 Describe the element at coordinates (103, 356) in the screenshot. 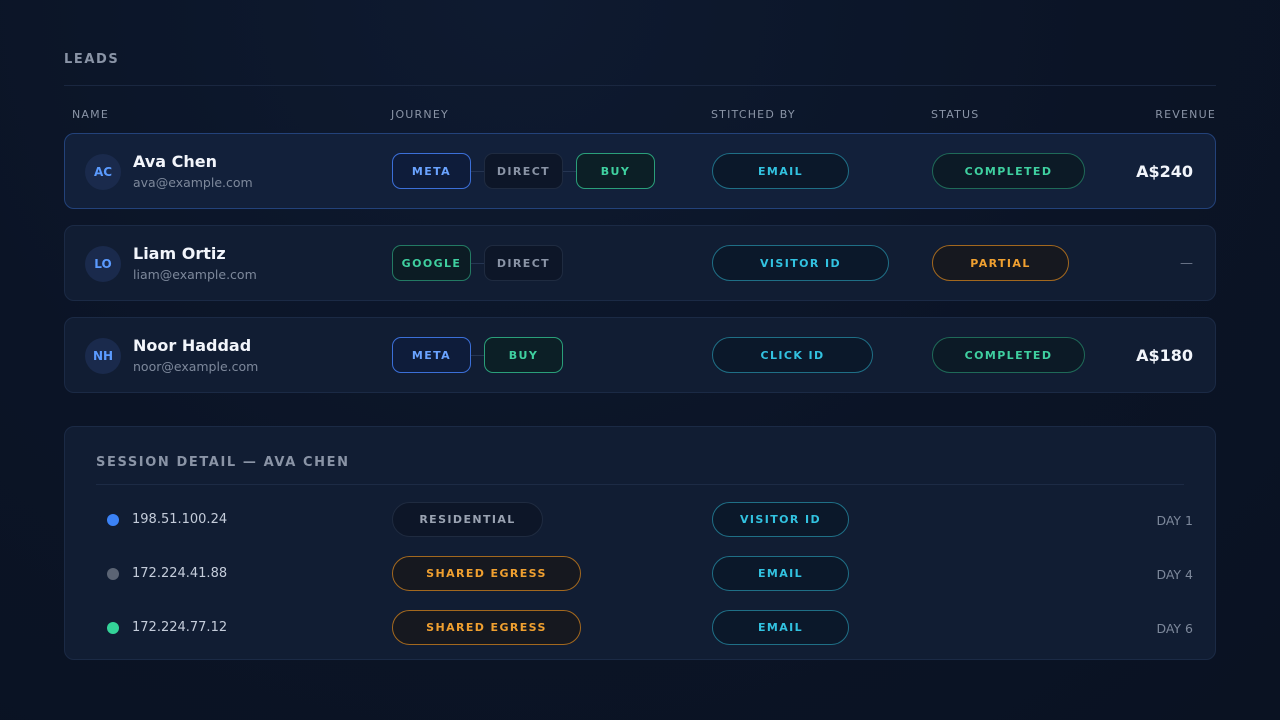

I see `avatar: NH` at that location.